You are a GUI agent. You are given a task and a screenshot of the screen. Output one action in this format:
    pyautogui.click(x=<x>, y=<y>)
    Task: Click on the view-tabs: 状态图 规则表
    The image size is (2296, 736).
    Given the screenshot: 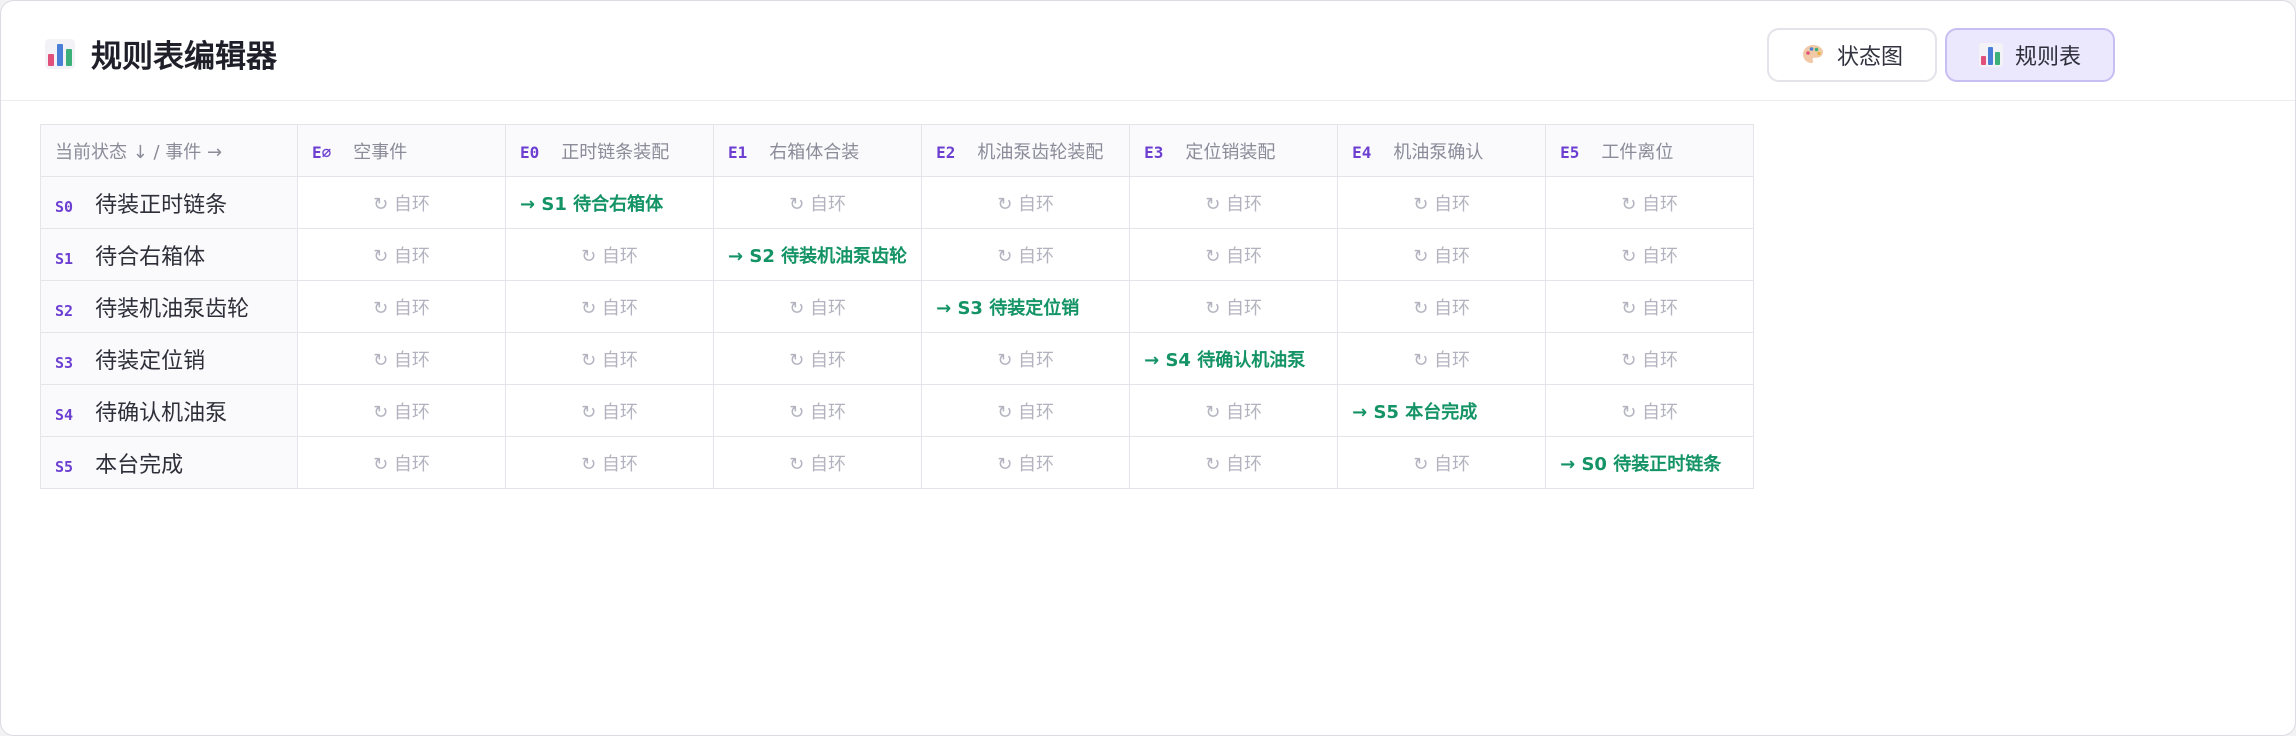 What is the action you would take?
    pyautogui.click(x=1941, y=55)
    